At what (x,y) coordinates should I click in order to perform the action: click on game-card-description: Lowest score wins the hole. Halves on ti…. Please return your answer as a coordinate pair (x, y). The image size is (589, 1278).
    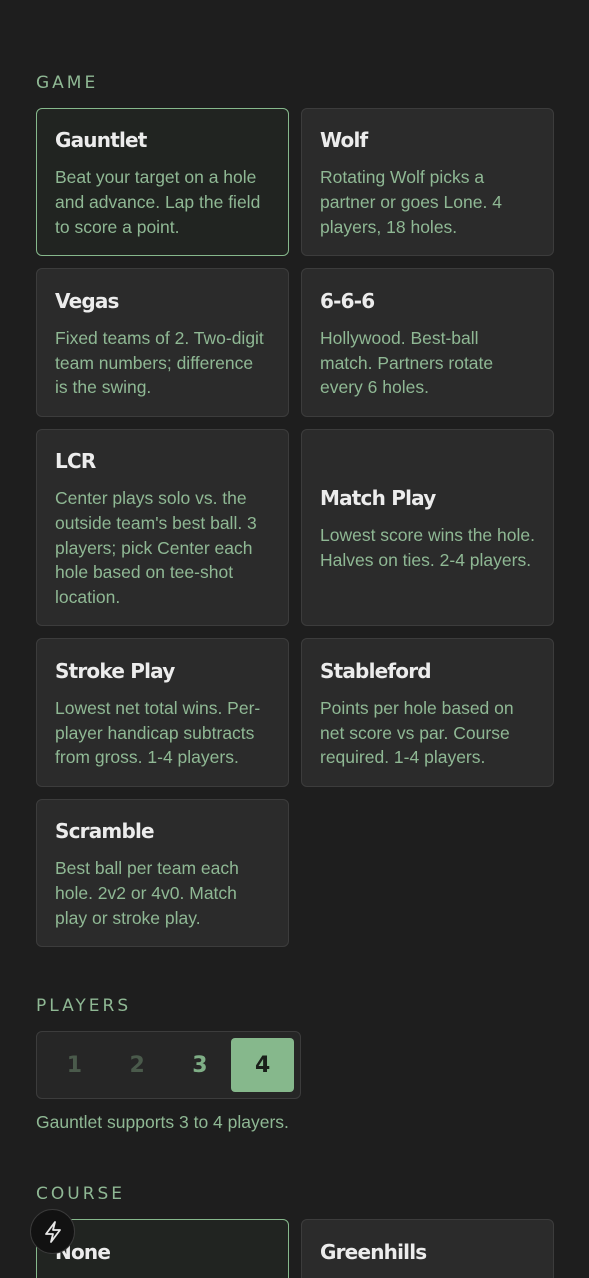
    Looking at the image, I should click on (427, 547).